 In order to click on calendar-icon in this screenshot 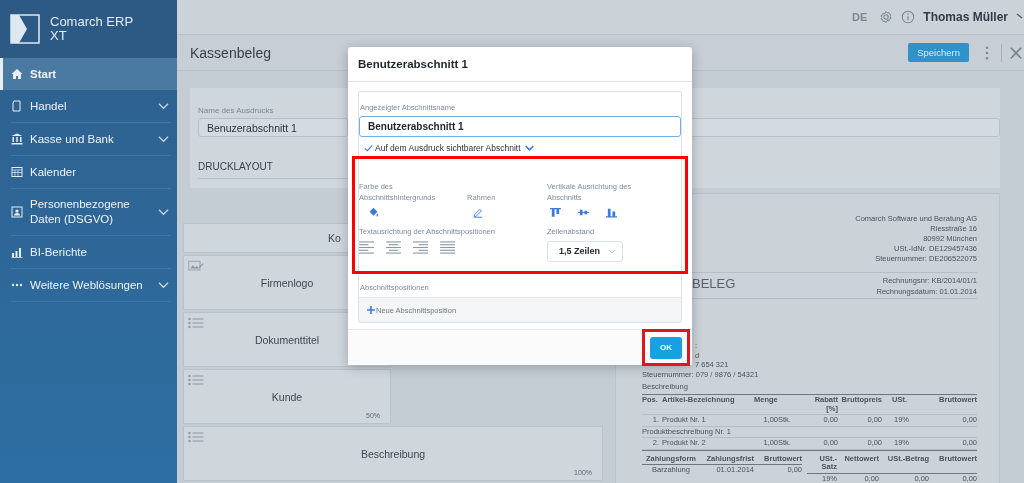, I will do `click(17, 172)`.